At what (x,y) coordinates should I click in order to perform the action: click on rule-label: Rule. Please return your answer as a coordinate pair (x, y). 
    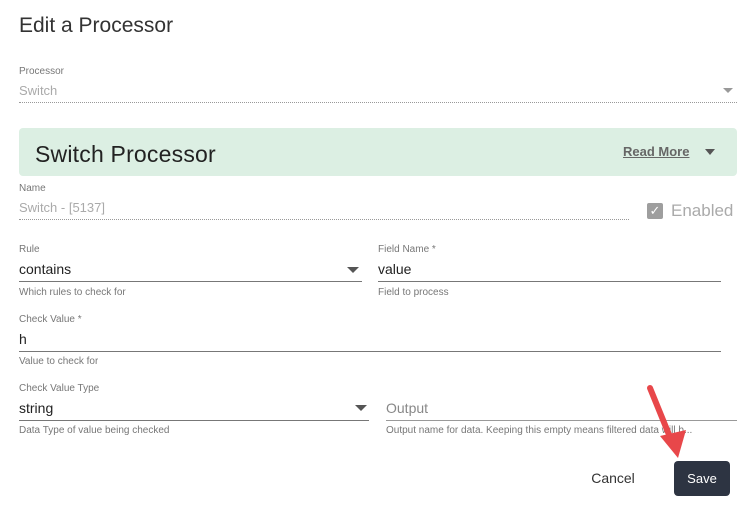
    Looking at the image, I should click on (29, 249).